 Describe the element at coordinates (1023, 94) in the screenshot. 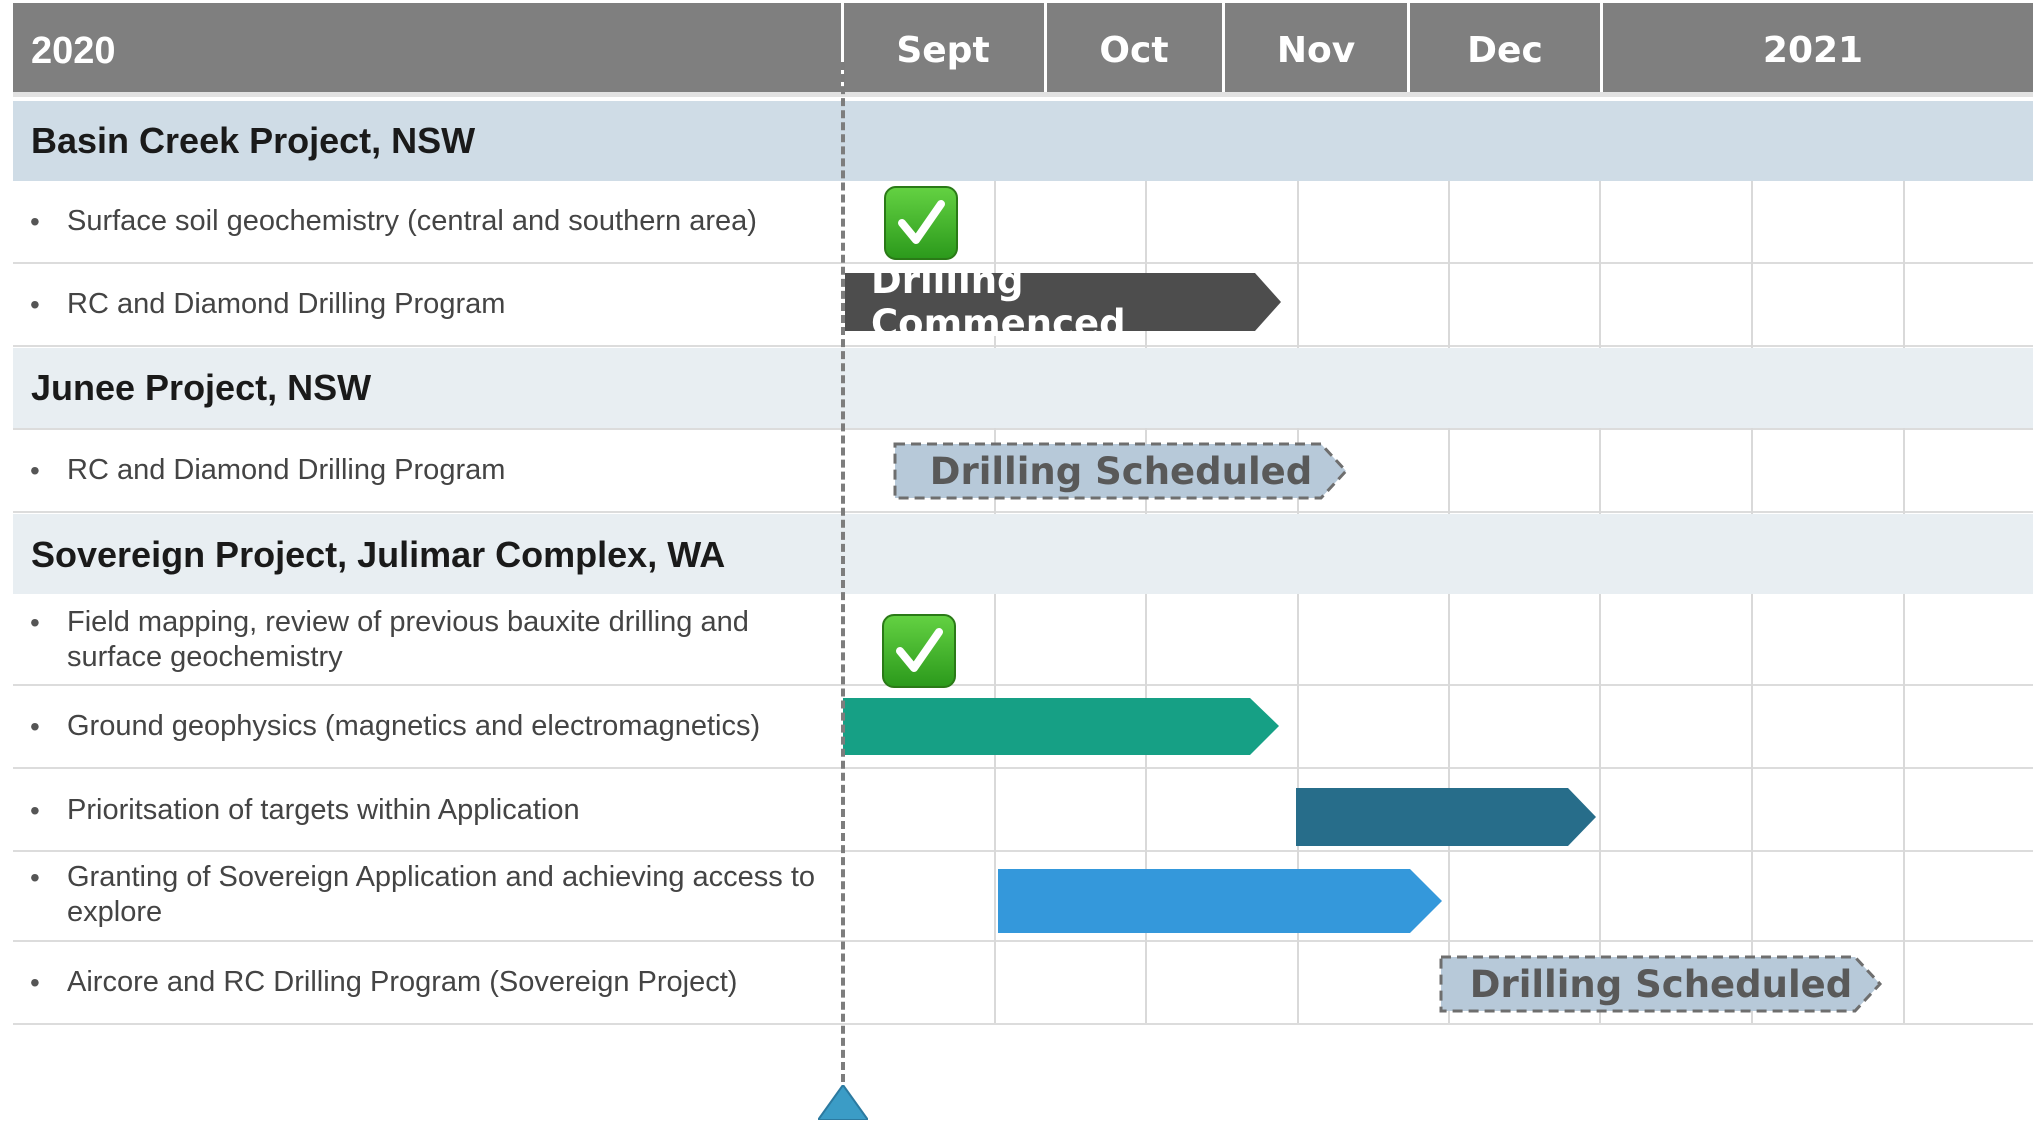

I see `header-underline` at that location.